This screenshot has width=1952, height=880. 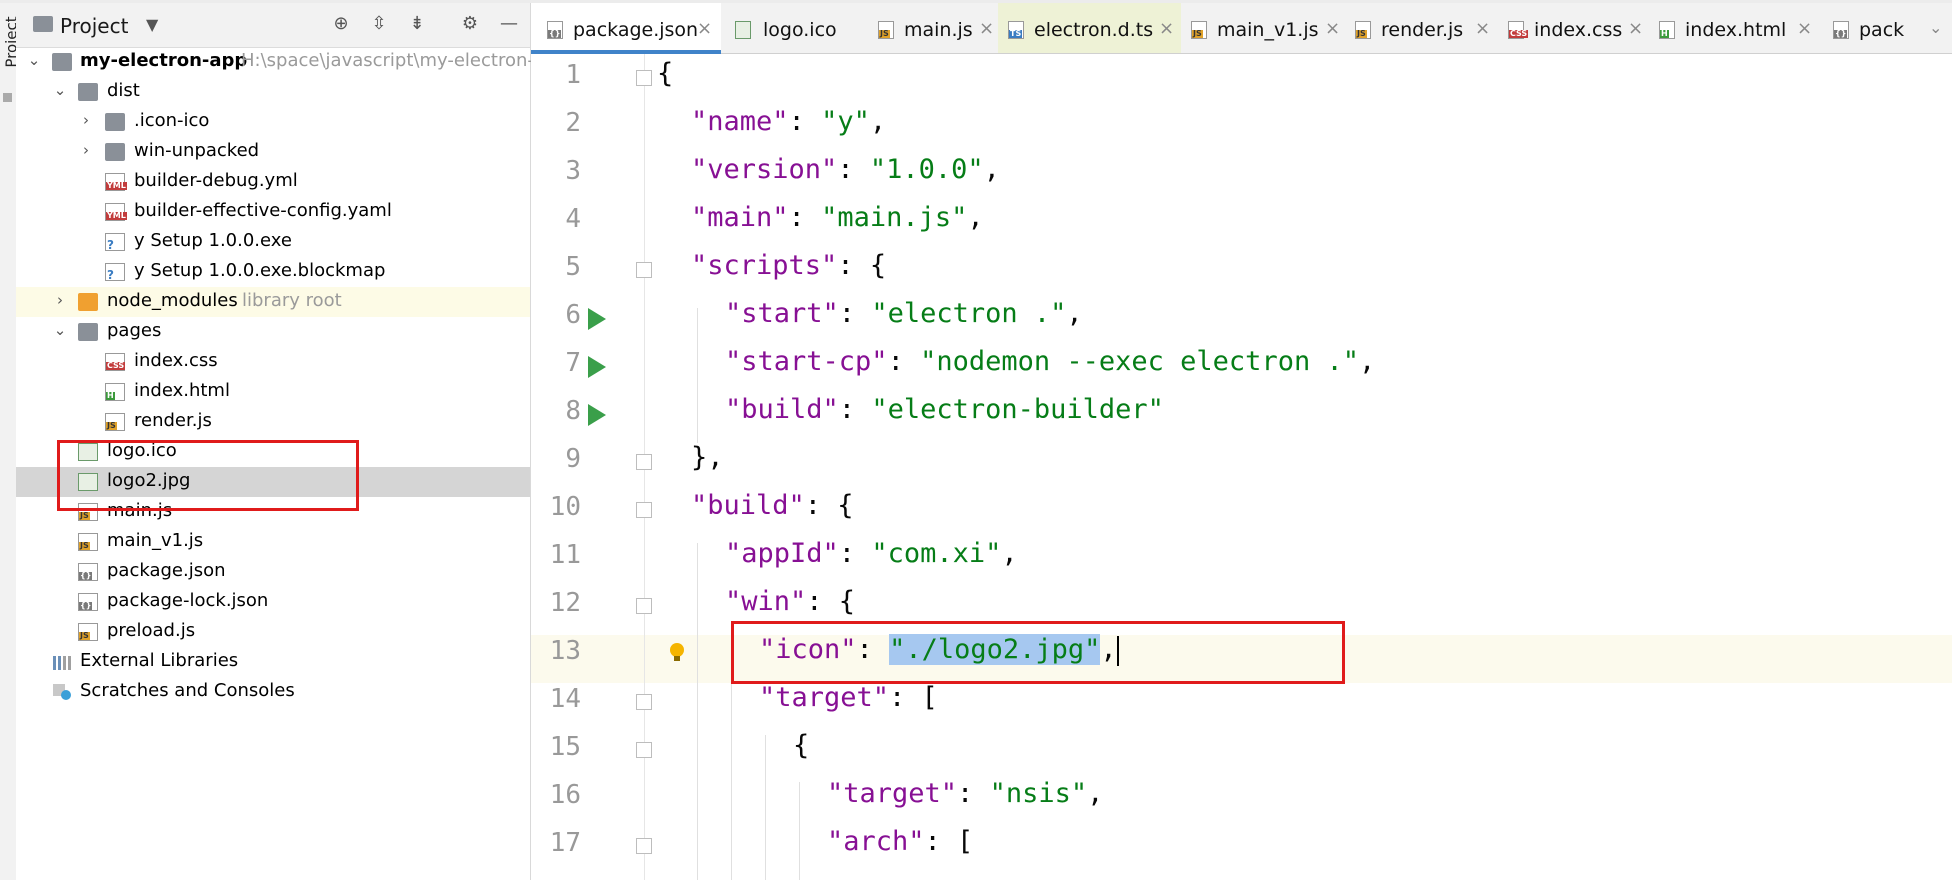 What do you see at coordinates (273, 122) in the screenshot?
I see `tree-item-icon-ico: › .icon-ico` at bounding box center [273, 122].